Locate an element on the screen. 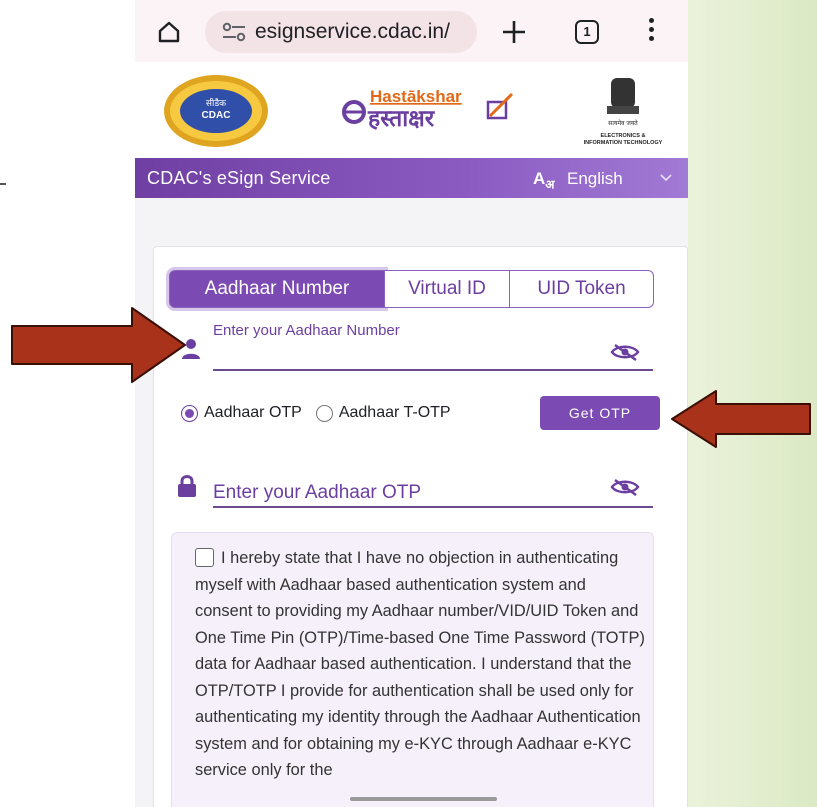  otp-input-underline is located at coordinates (433, 507).